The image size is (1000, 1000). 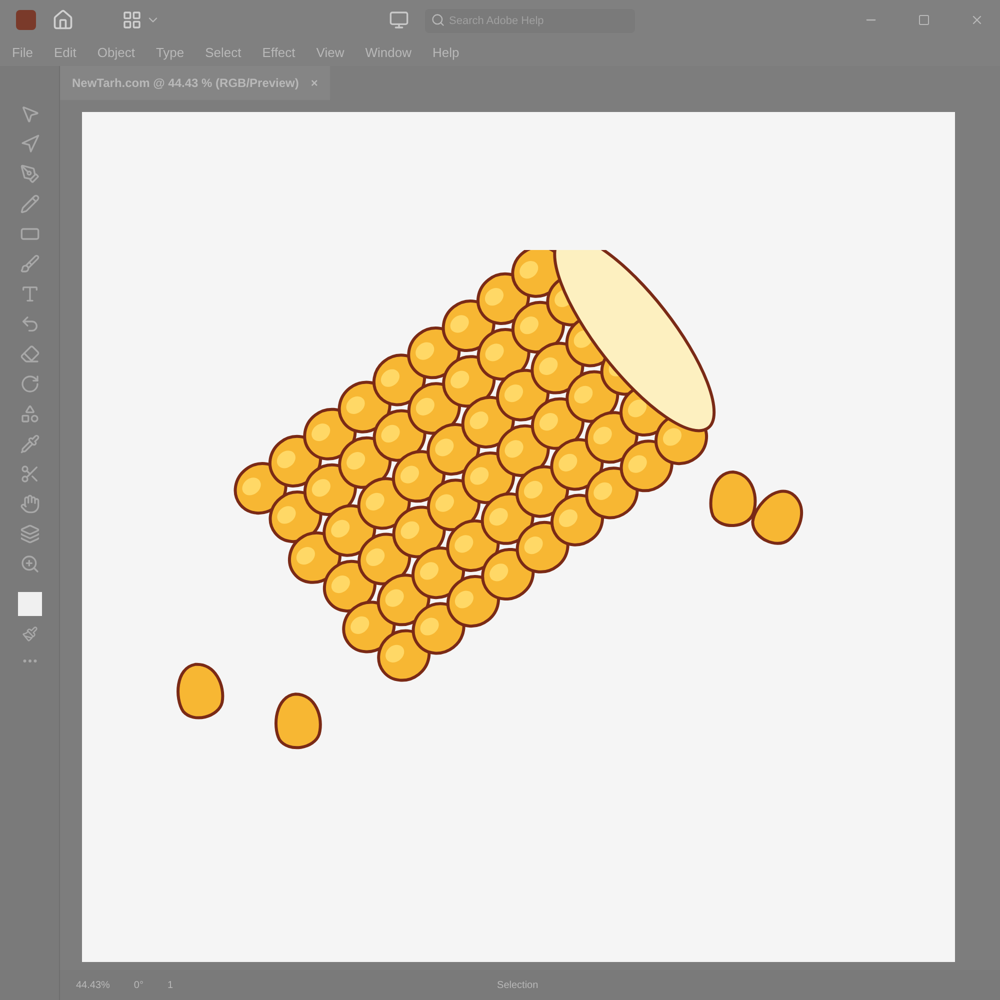 What do you see at coordinates (30, 354) in the screenshot?
I see `eraser-icon` at bounding box center [30, 354].